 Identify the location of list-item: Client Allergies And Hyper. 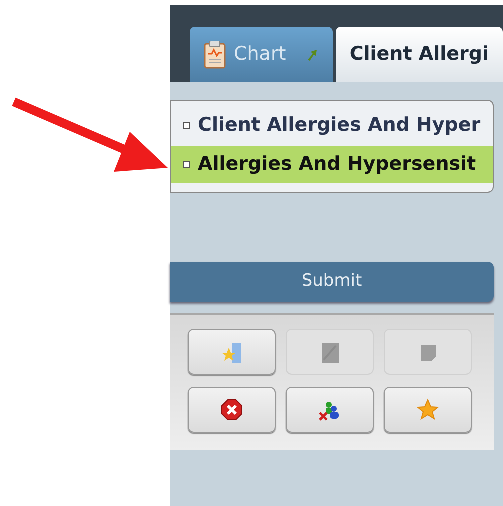
(332, 125).